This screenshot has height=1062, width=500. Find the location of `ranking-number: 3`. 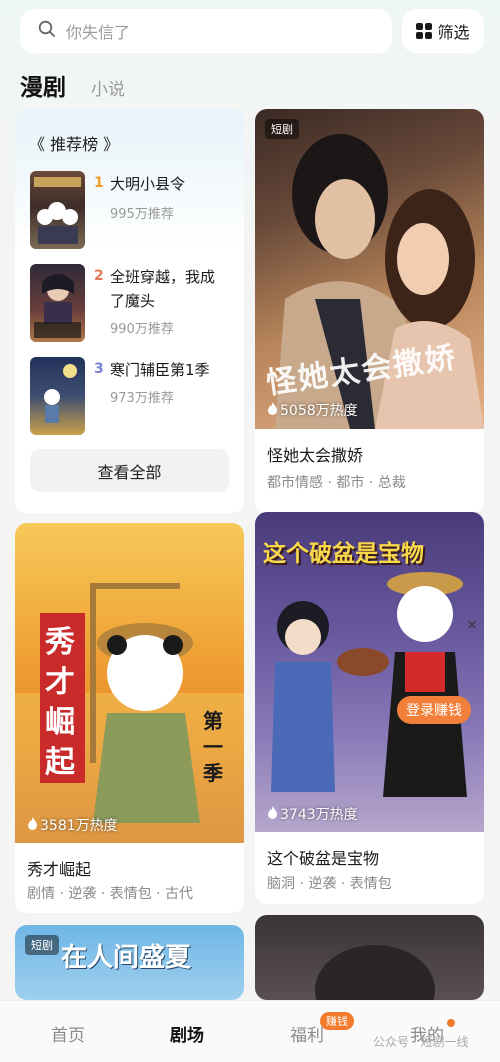

ranking-number: 3 is located at coordinates (99, 369).